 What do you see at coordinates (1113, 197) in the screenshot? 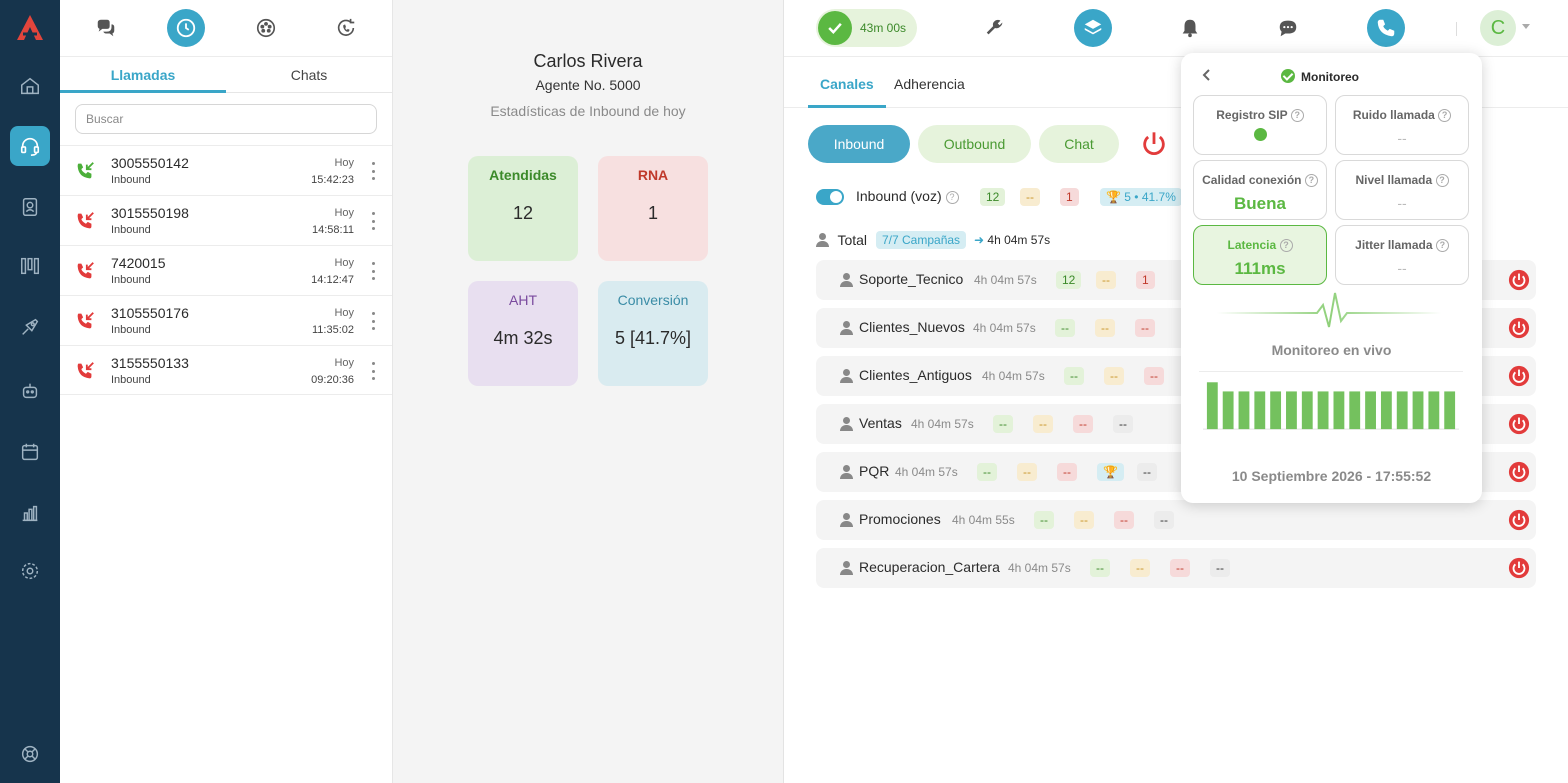
I see `trophy-icon: 🏆` at bounding box center [1113, 197].